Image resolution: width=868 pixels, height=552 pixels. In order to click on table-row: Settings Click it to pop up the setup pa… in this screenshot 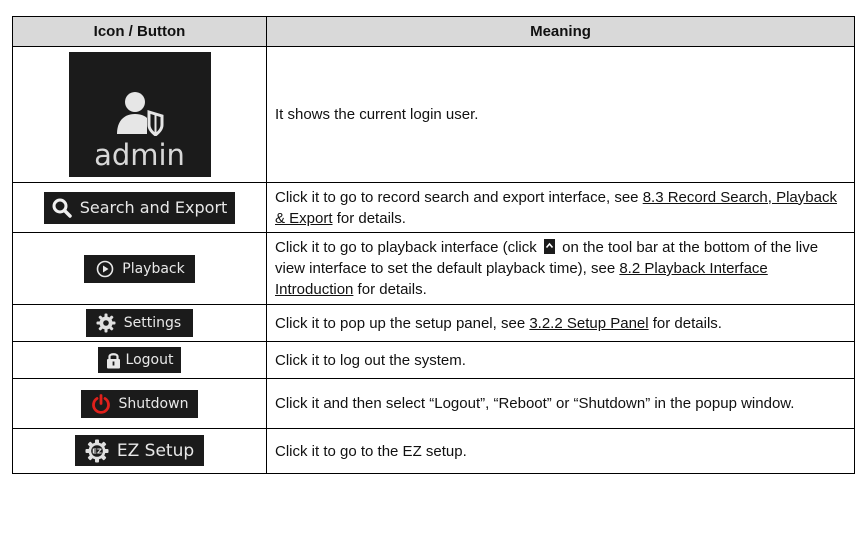, I will do `click(433, 323)`.